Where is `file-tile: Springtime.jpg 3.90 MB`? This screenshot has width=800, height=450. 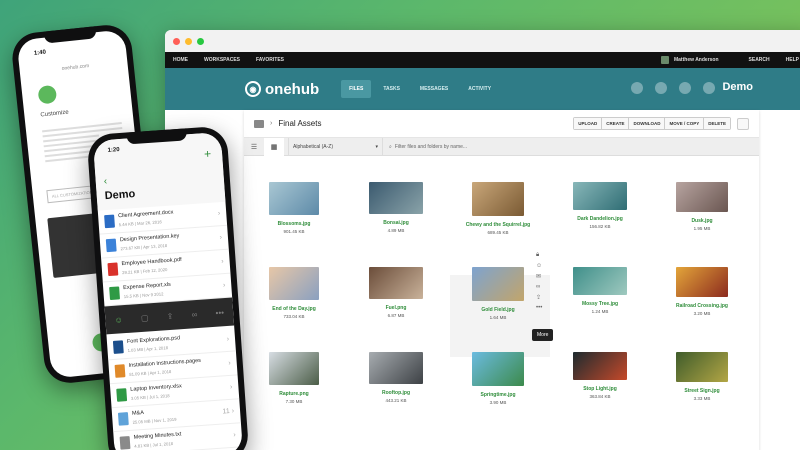 file-tile: Springtime.jpg 3.90 MB is located at coordinates (498, 378).